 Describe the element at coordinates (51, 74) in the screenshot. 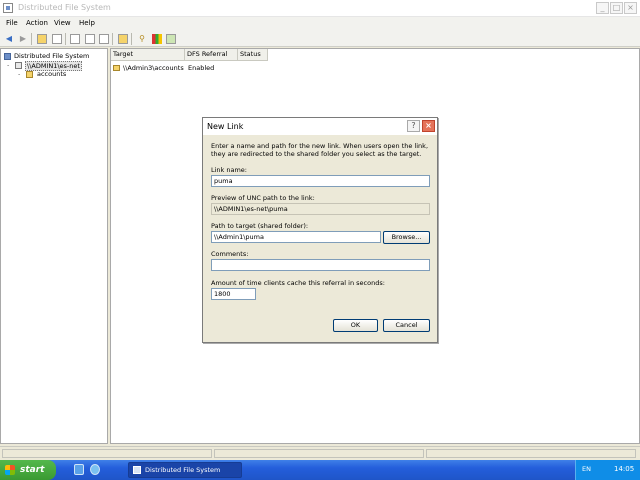

I see `tree-node-accounts: accounts` at that location.